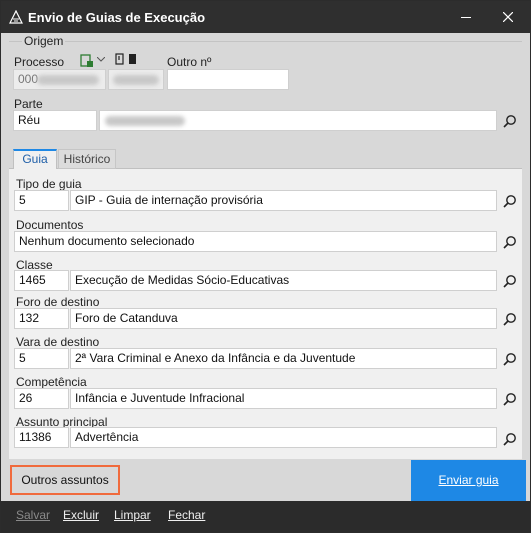 The height and width of the screenshot is (533, 531). I want to click on parte-label: Parte, so click(28, 104).